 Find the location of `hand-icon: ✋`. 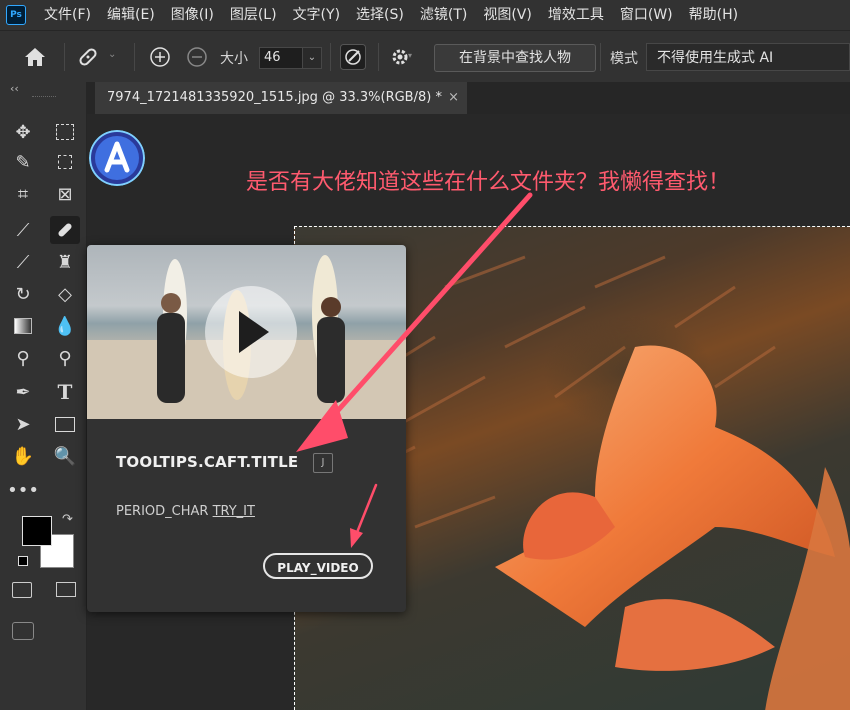

hand-icon: ✋ is located at coordinates (23, 456).